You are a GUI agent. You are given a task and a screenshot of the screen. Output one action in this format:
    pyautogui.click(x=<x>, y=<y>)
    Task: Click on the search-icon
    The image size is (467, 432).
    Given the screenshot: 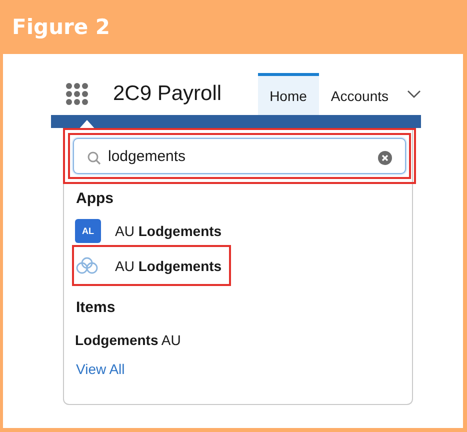 What is the action you would take?
    pyautogui.click(x=94, y=158)
    